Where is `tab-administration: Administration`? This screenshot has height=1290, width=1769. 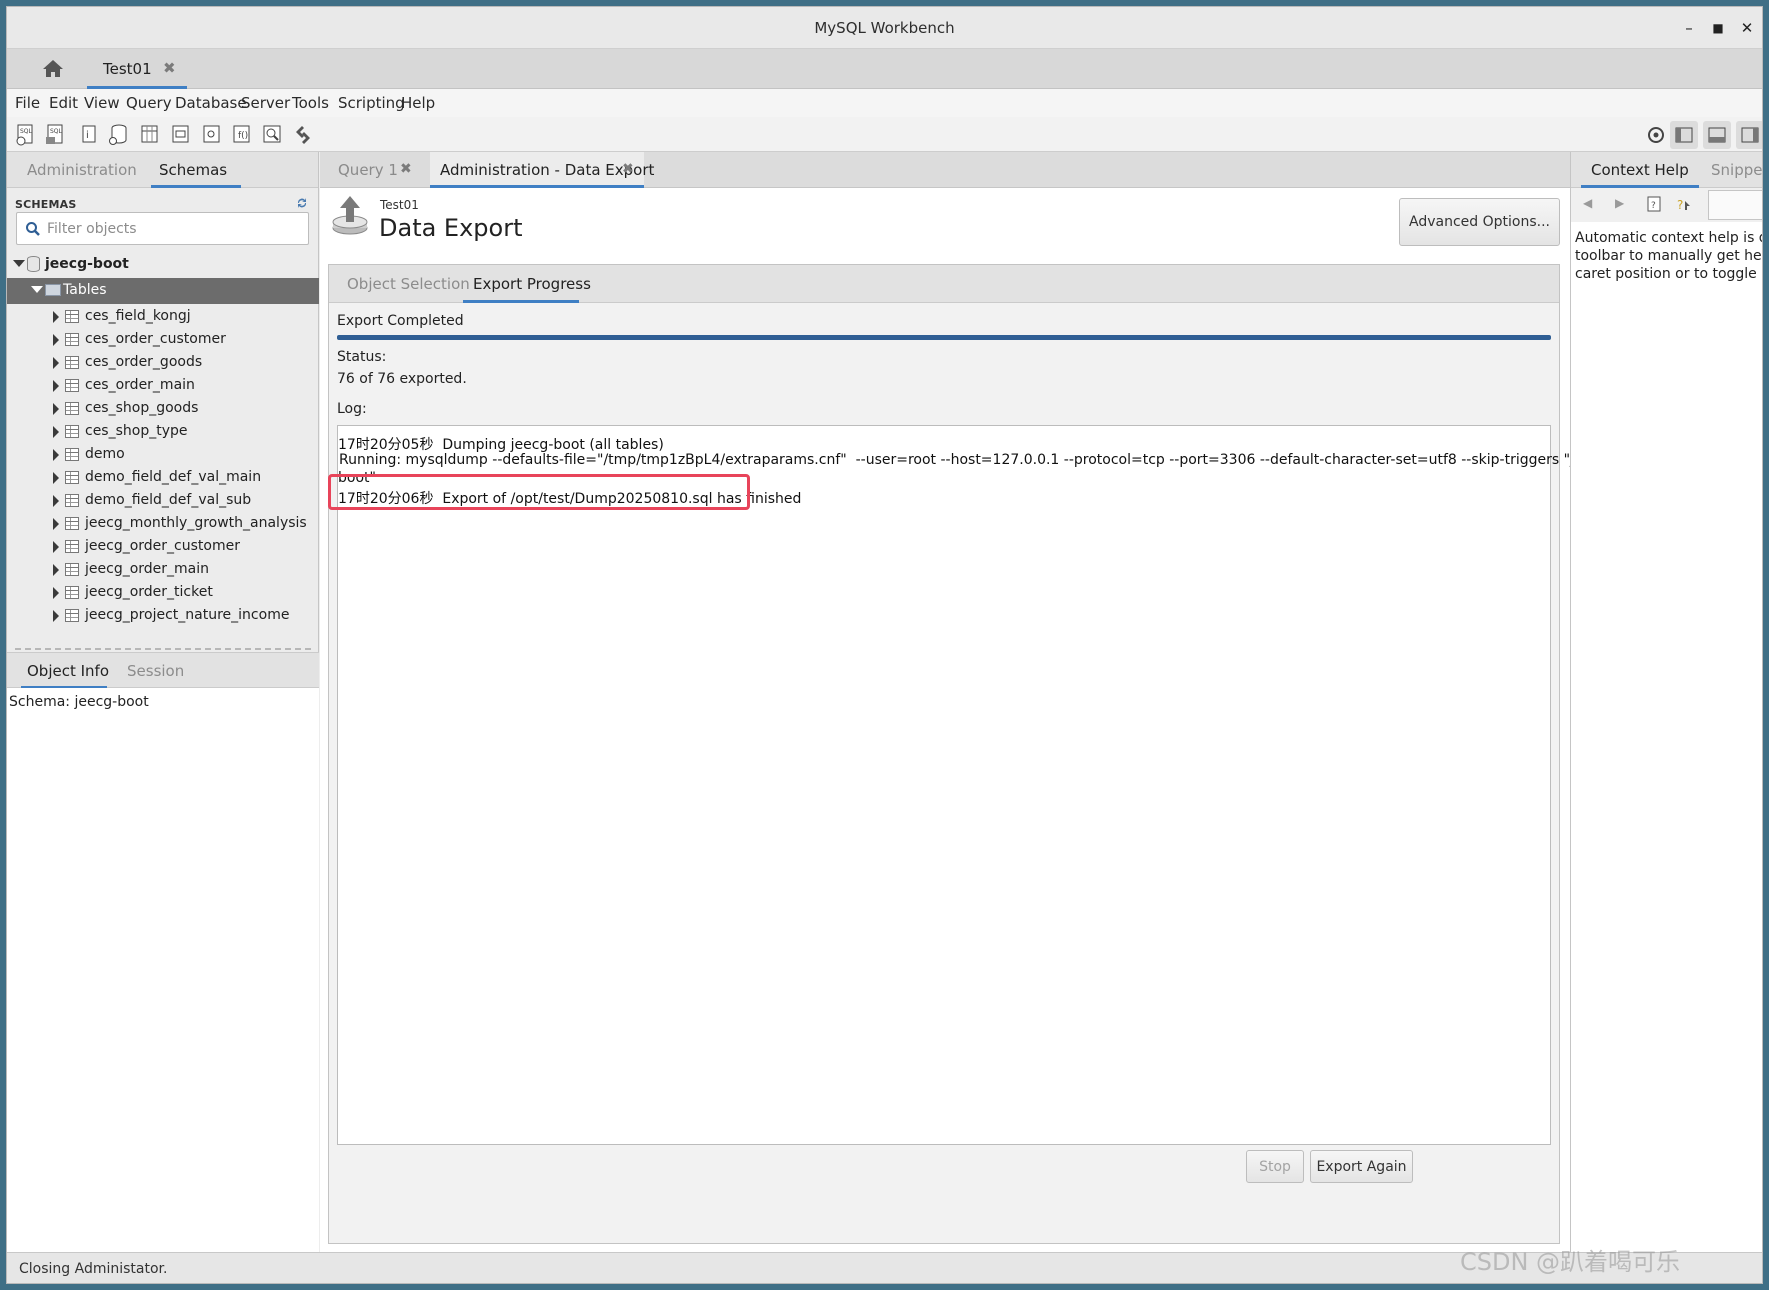
tab-administration: Administration is located at coordinates (82, 170).